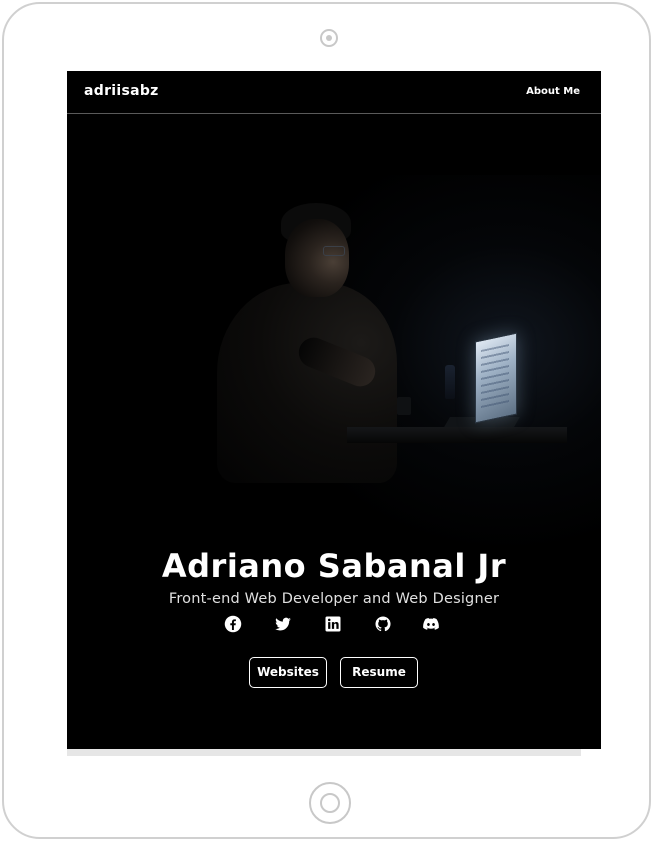 Image resolution: width=655 pixels, height=843 pixels. Describe the element at coordinates (334, 92) in the screenshot. I see `navbar: adriisabz About Me` at that location.